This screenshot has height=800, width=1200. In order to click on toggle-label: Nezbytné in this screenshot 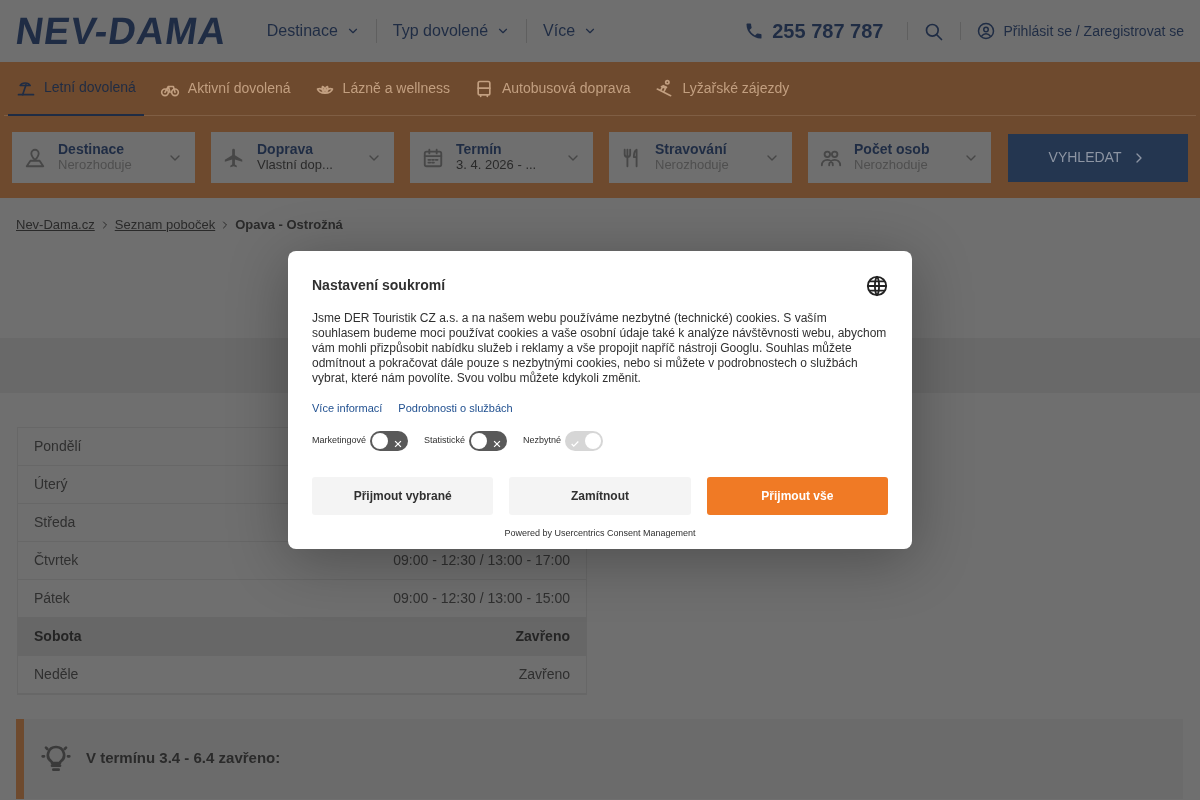, I will do `click(542, 440)`.